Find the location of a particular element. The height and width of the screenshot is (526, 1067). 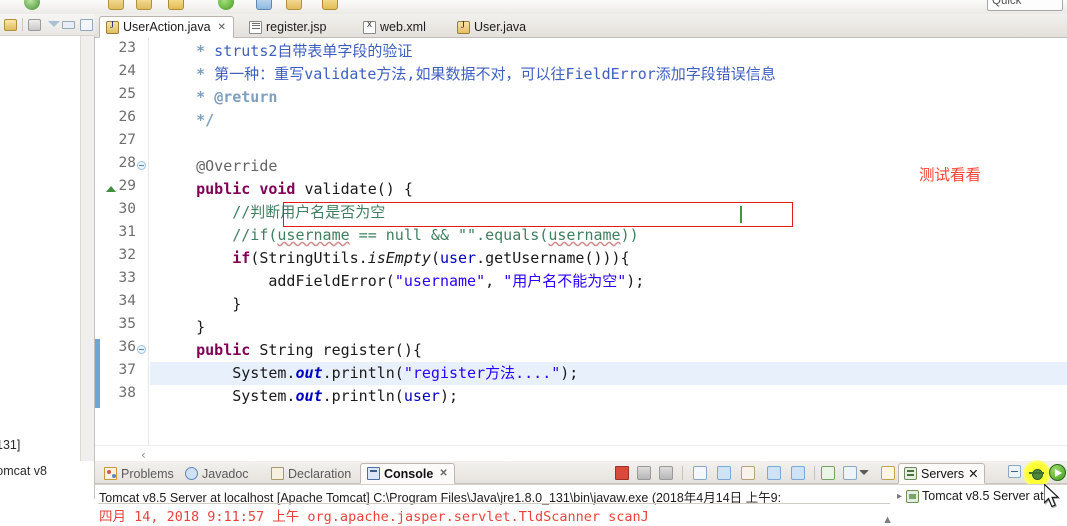

maximize-icon is located at coordinates (86, 25).